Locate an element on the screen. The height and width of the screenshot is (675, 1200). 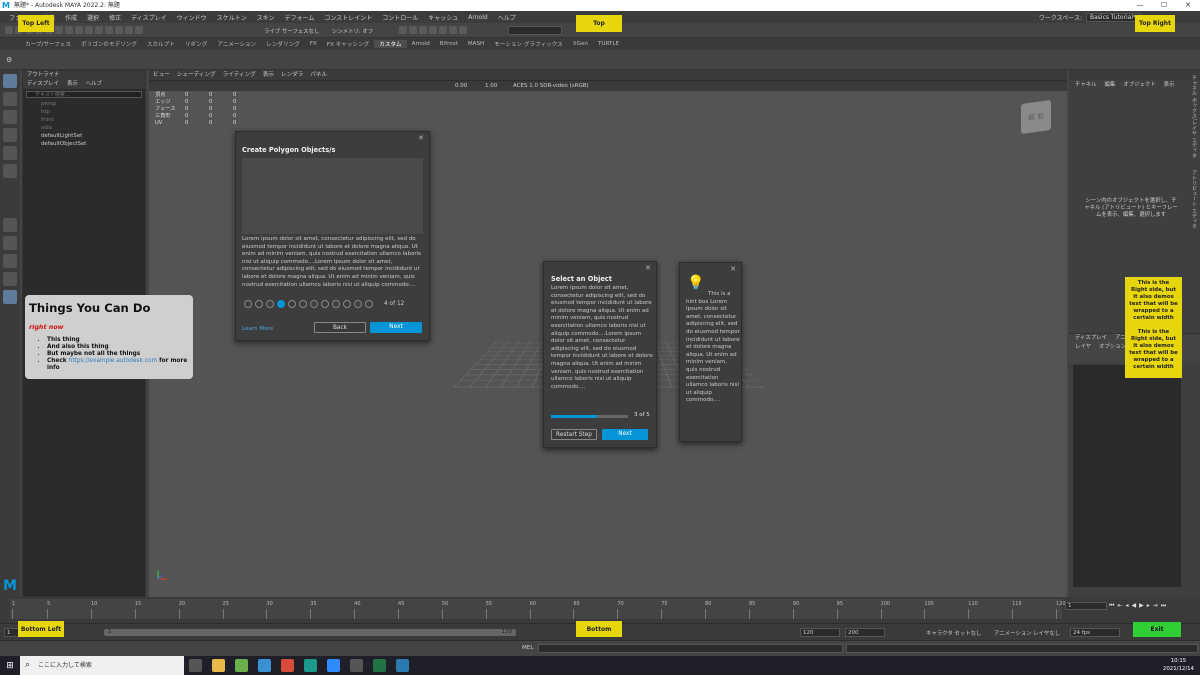
vp-field-gamma: 1.00 is located at coordinates (491, 86).